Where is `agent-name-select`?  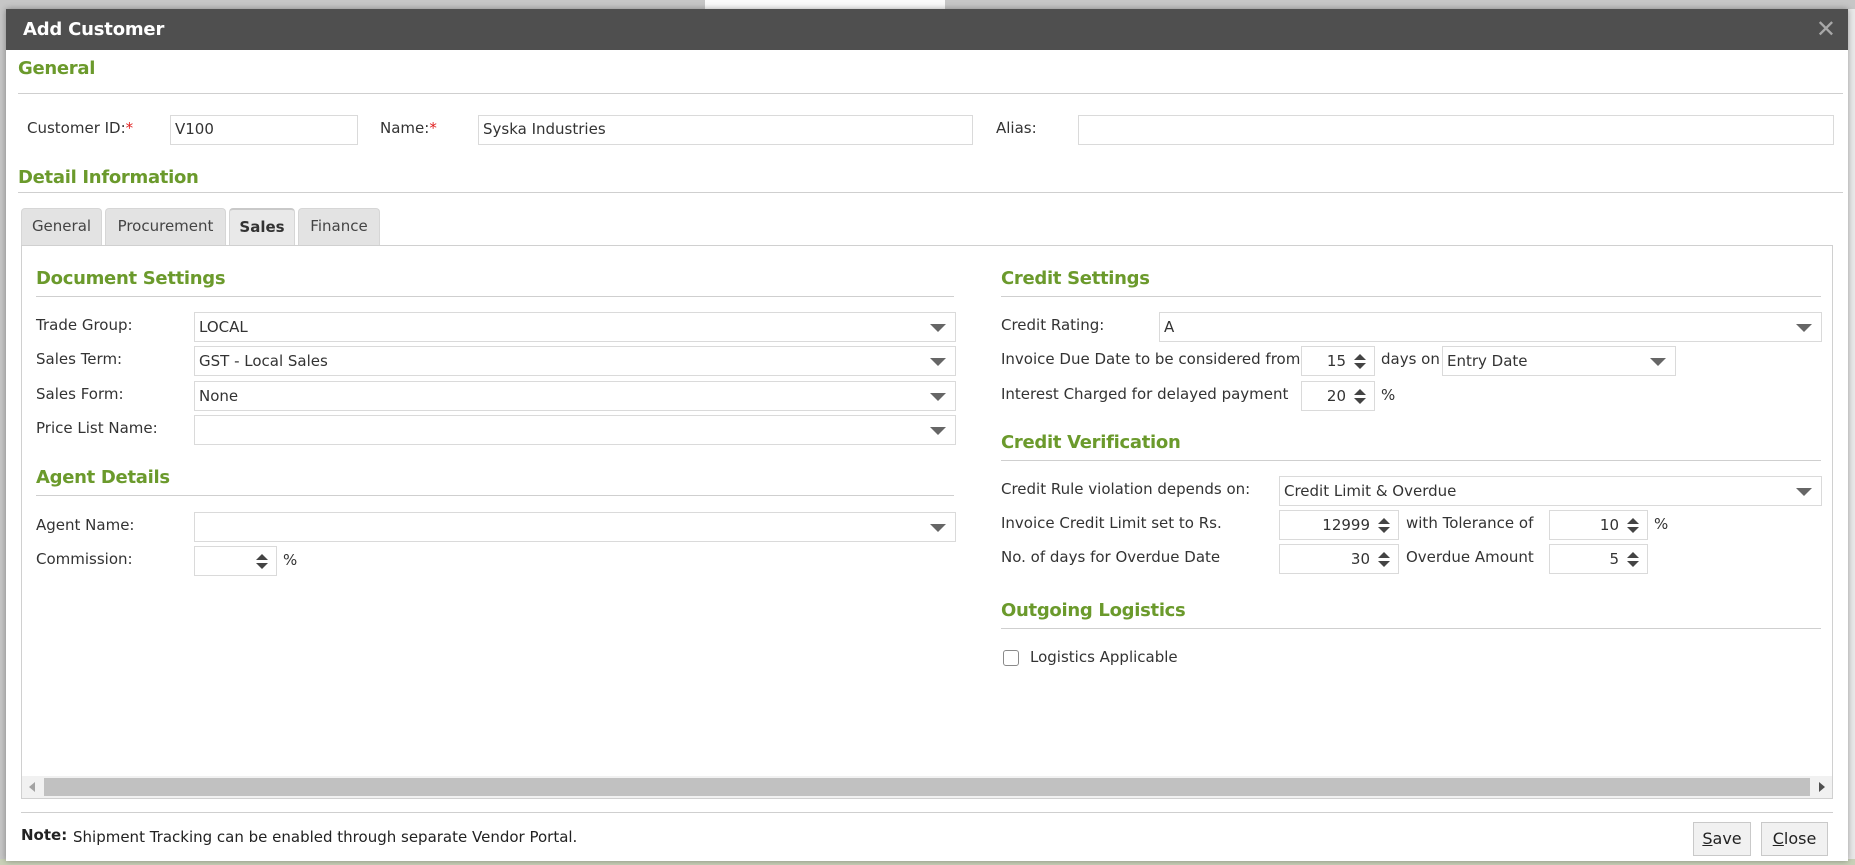
agent-name-select is located at coordinates (575, 527).